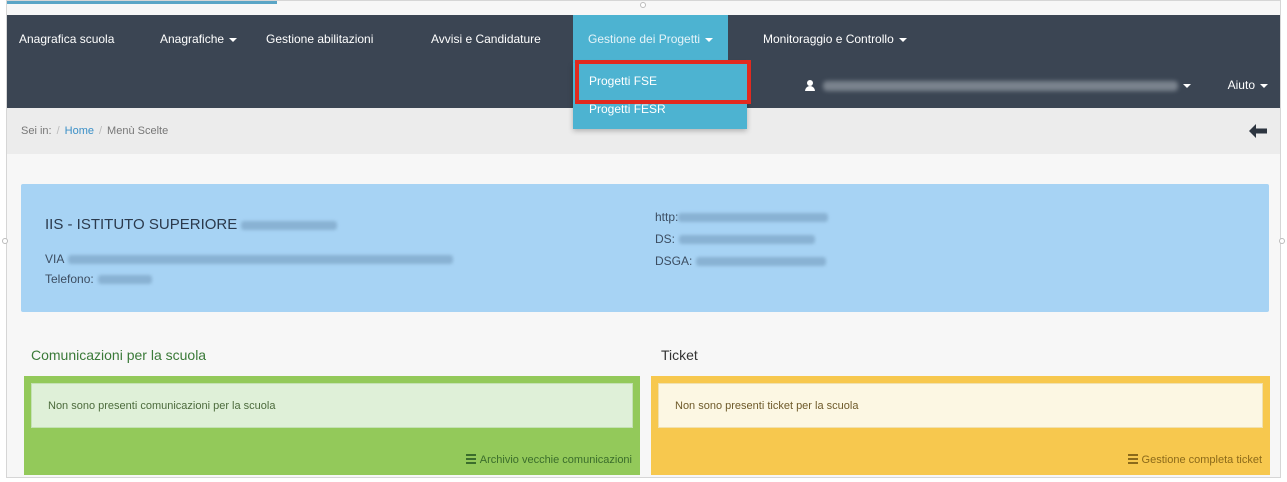 This screenshot has width=1287, height=482. I want to click on school-name: IIS - ISTITUTO SUPERIORE, so click(191, 224).